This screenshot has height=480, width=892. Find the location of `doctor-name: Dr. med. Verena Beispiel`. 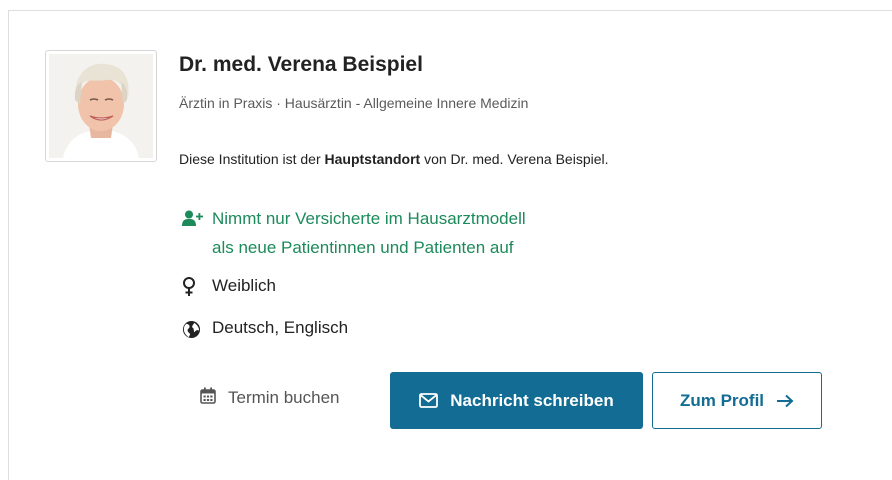

doctor-name: Dr. med. Verena Beispiel is located at coordinates (301, 64).